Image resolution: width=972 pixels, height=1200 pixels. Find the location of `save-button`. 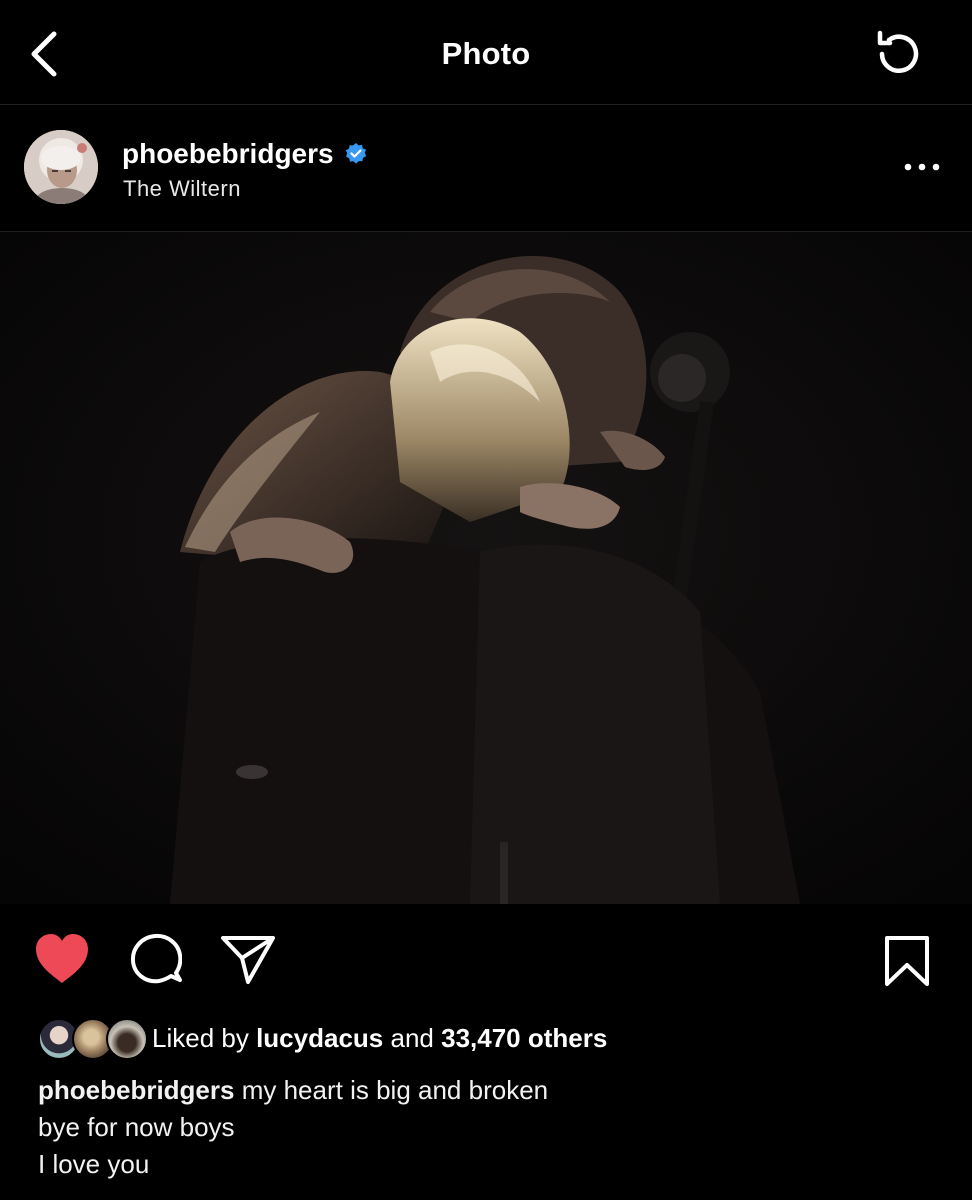

save-button is located at coordinates (907, 963).